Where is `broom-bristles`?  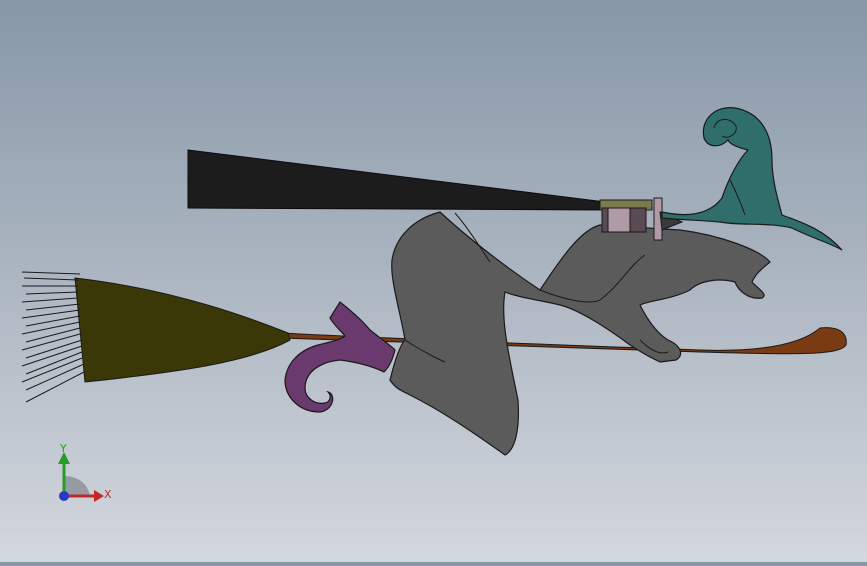 broom-bristles is located at coordinates (182, 330).